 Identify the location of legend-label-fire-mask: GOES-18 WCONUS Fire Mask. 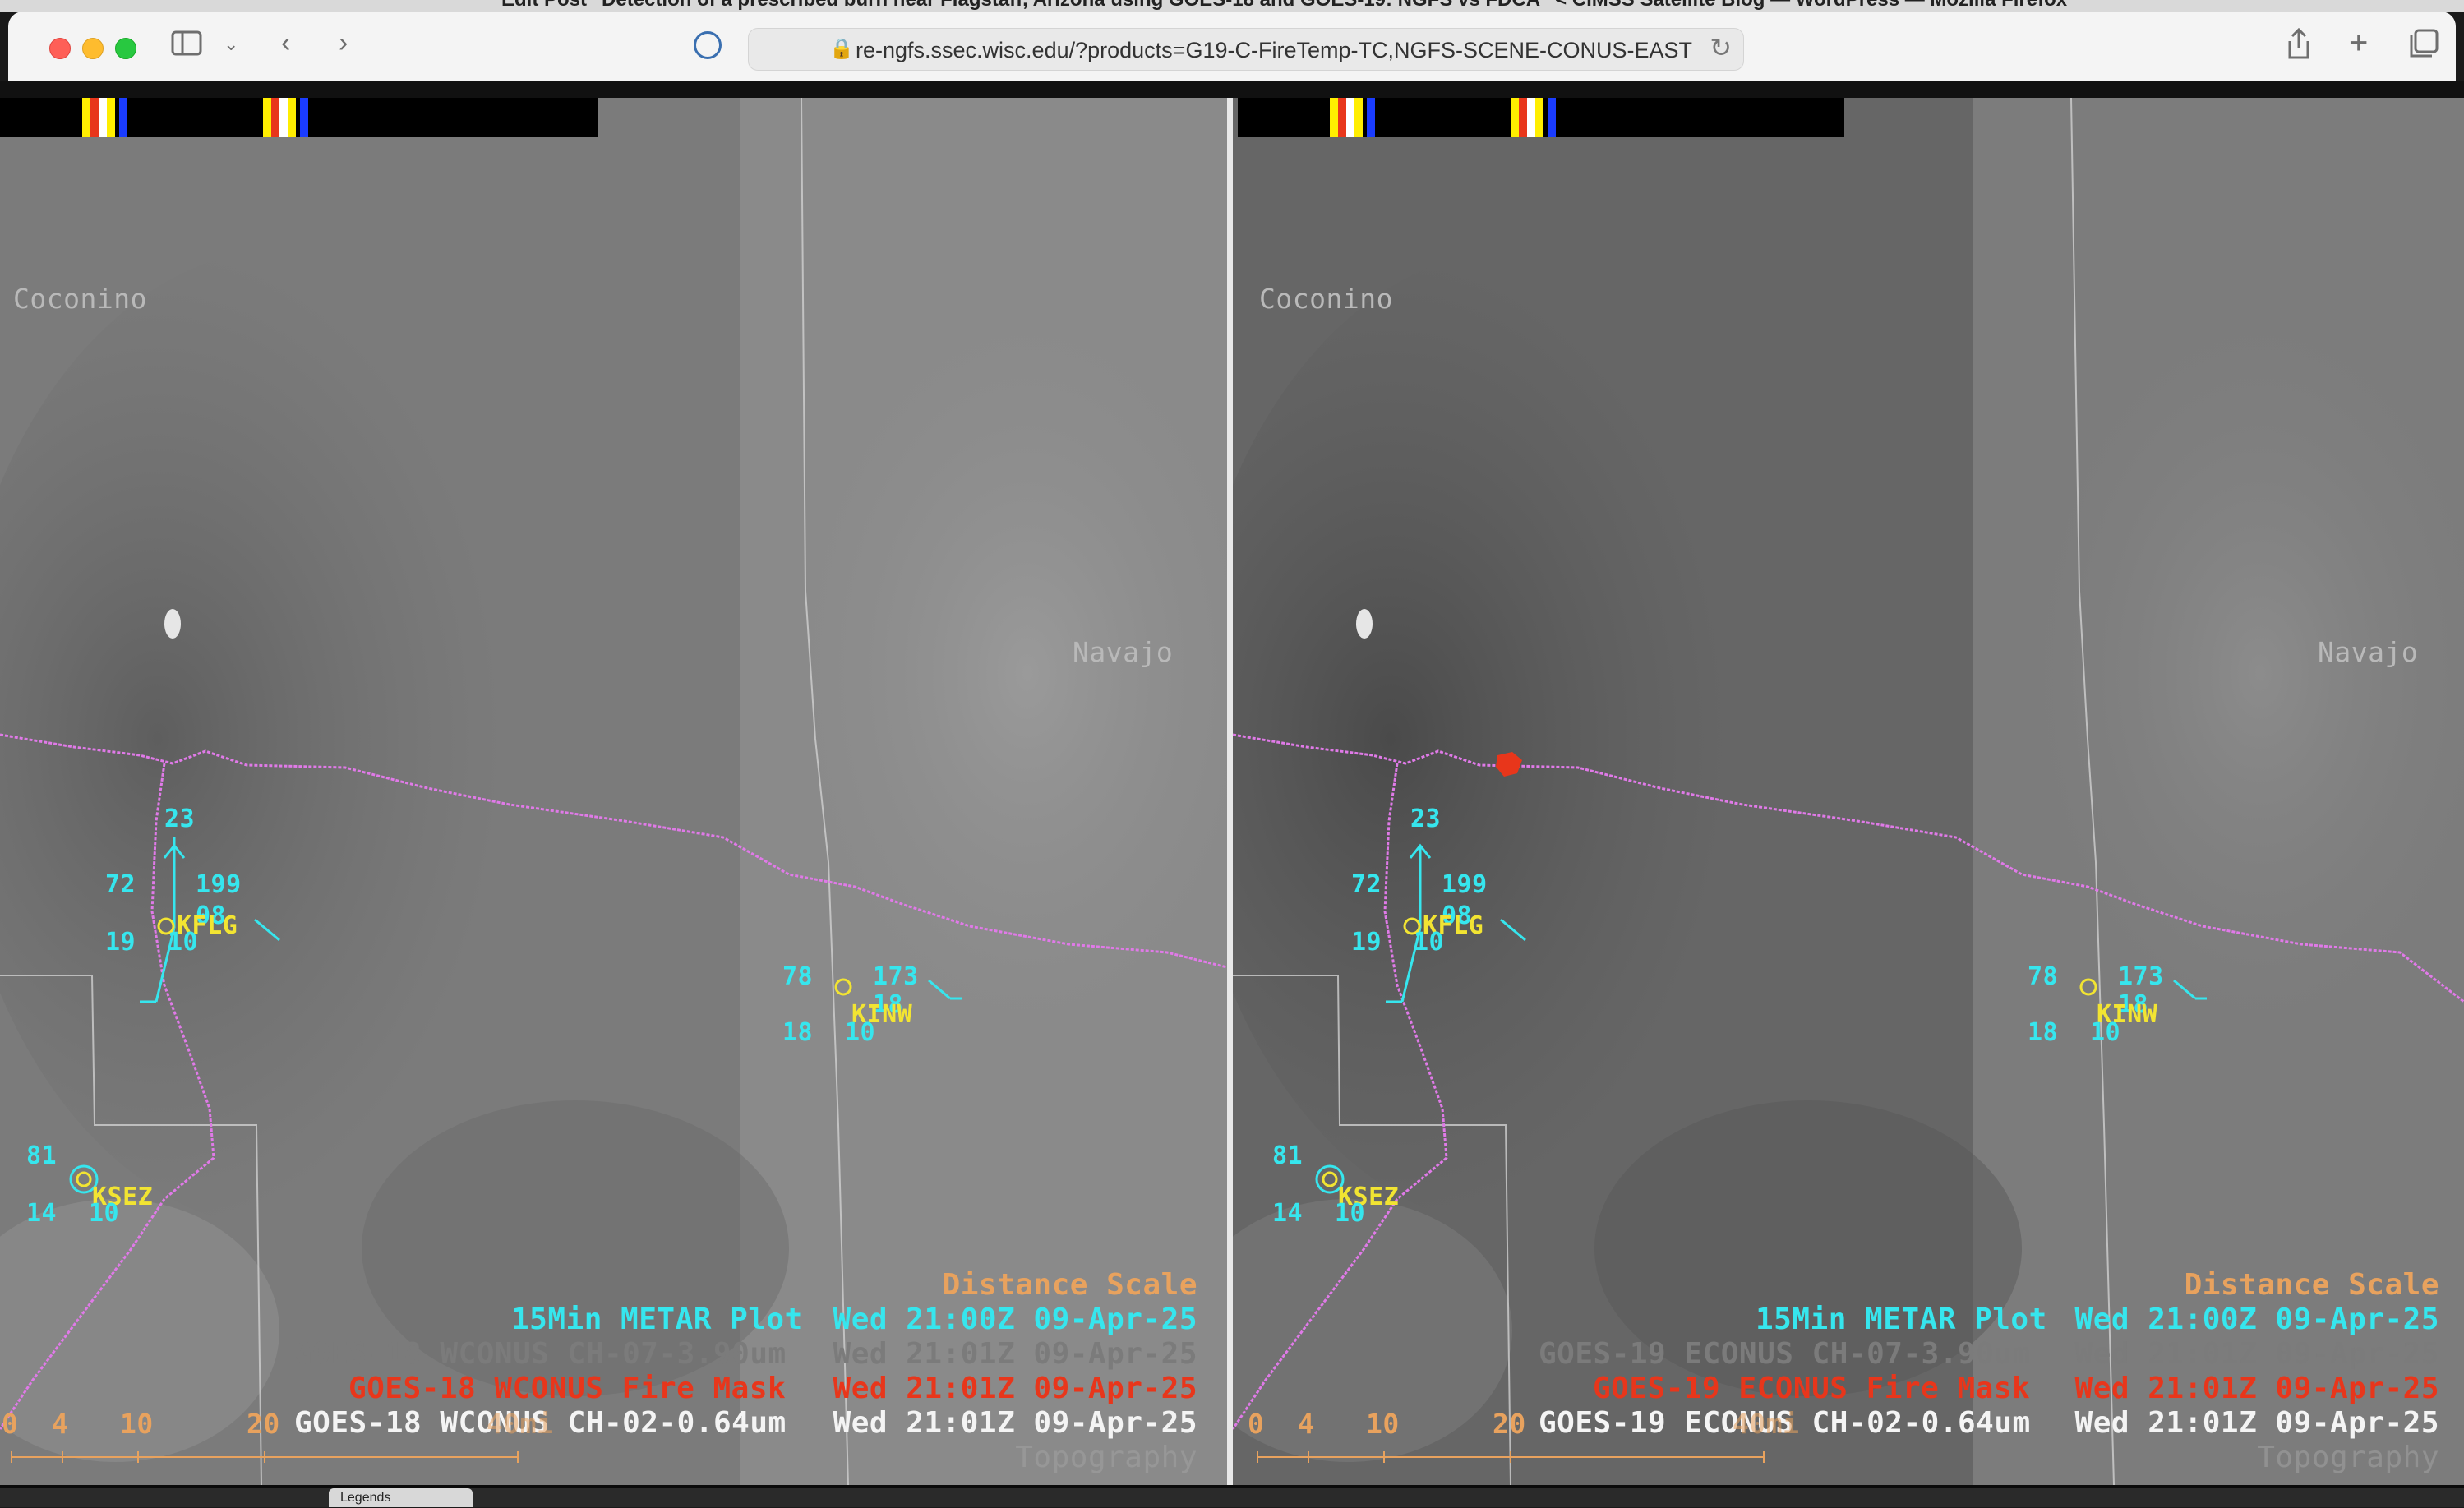
(567, 1388).